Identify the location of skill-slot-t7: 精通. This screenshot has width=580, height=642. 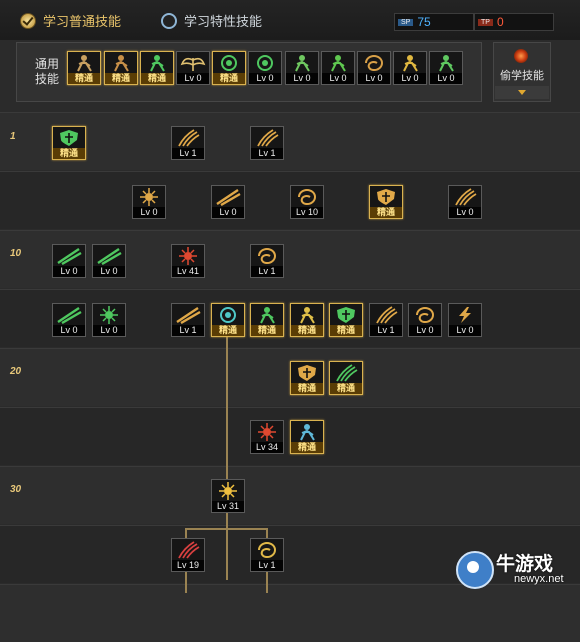
(386, 202).